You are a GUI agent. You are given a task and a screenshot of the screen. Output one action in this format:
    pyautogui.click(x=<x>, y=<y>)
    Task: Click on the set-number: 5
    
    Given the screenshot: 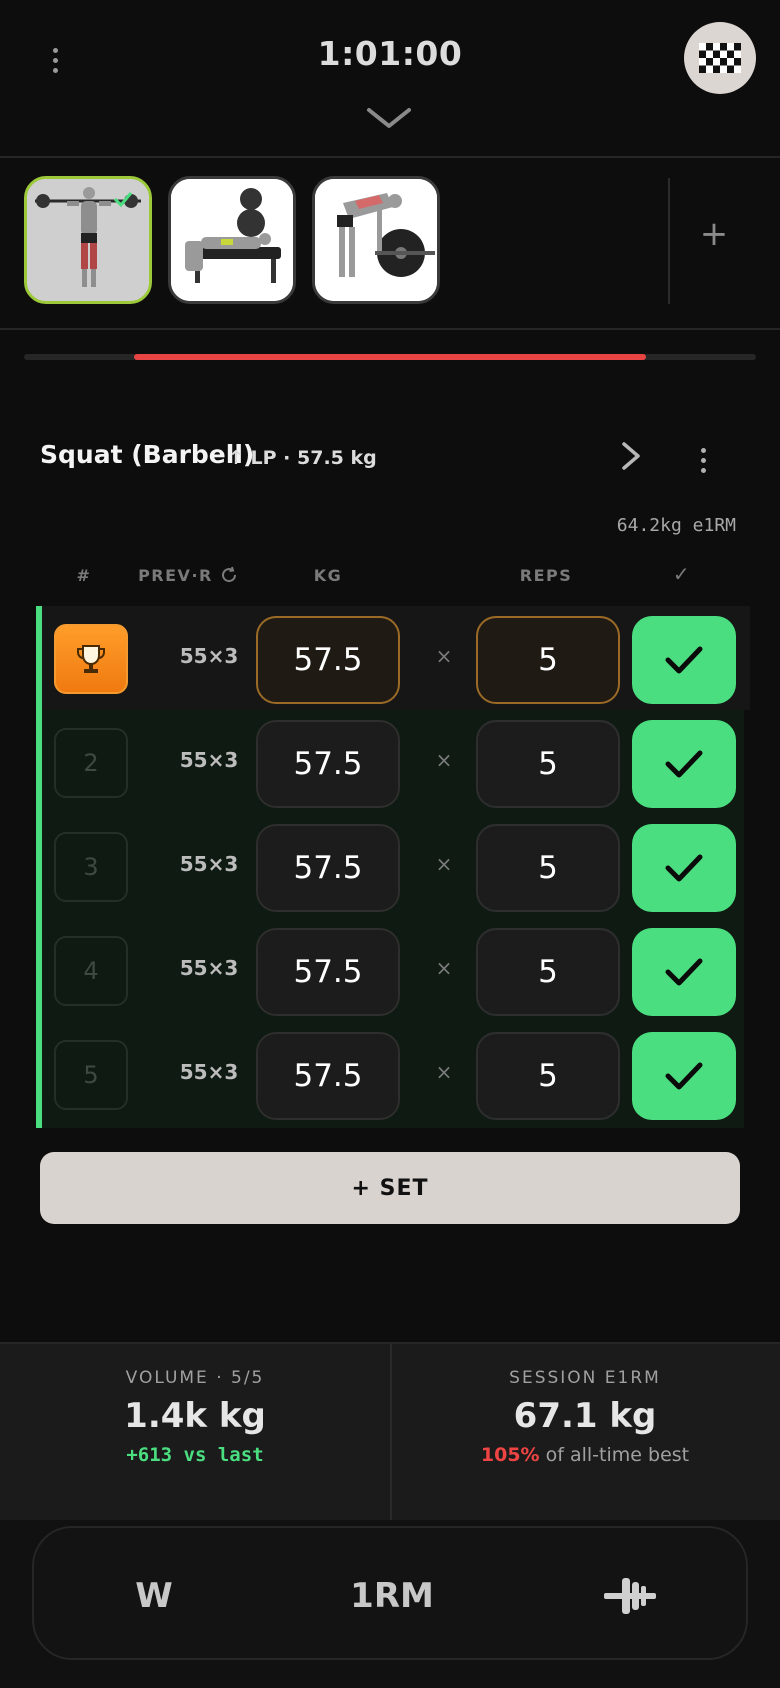 What is the action you would take?
    pyautogui.click(x=91, y=1075)
    